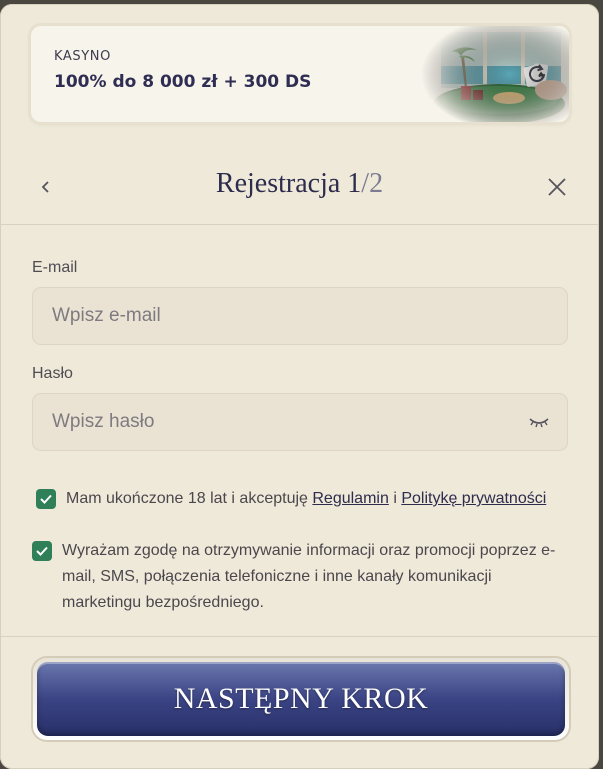 The width and height of the screenshot is (603, 769). Describe the element at coordinates (350, 498) in the screenshot. I see `terms-link: Regulamin` at that location.